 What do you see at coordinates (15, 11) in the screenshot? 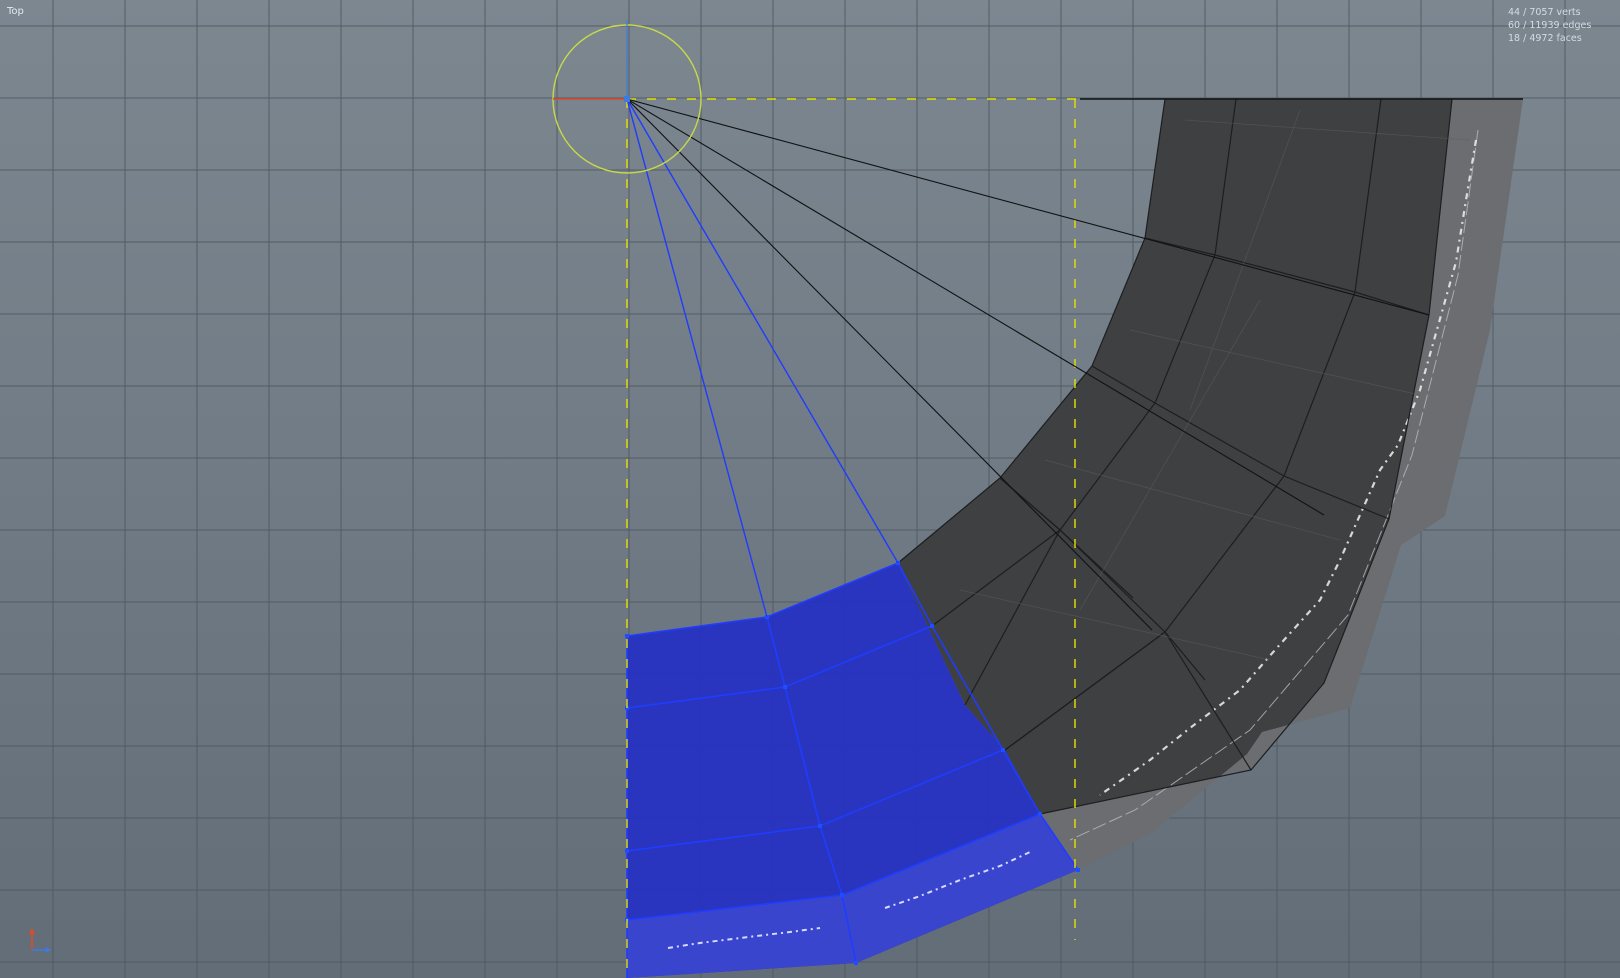
I see `view-label: Top` at bounding box center [15, 11].